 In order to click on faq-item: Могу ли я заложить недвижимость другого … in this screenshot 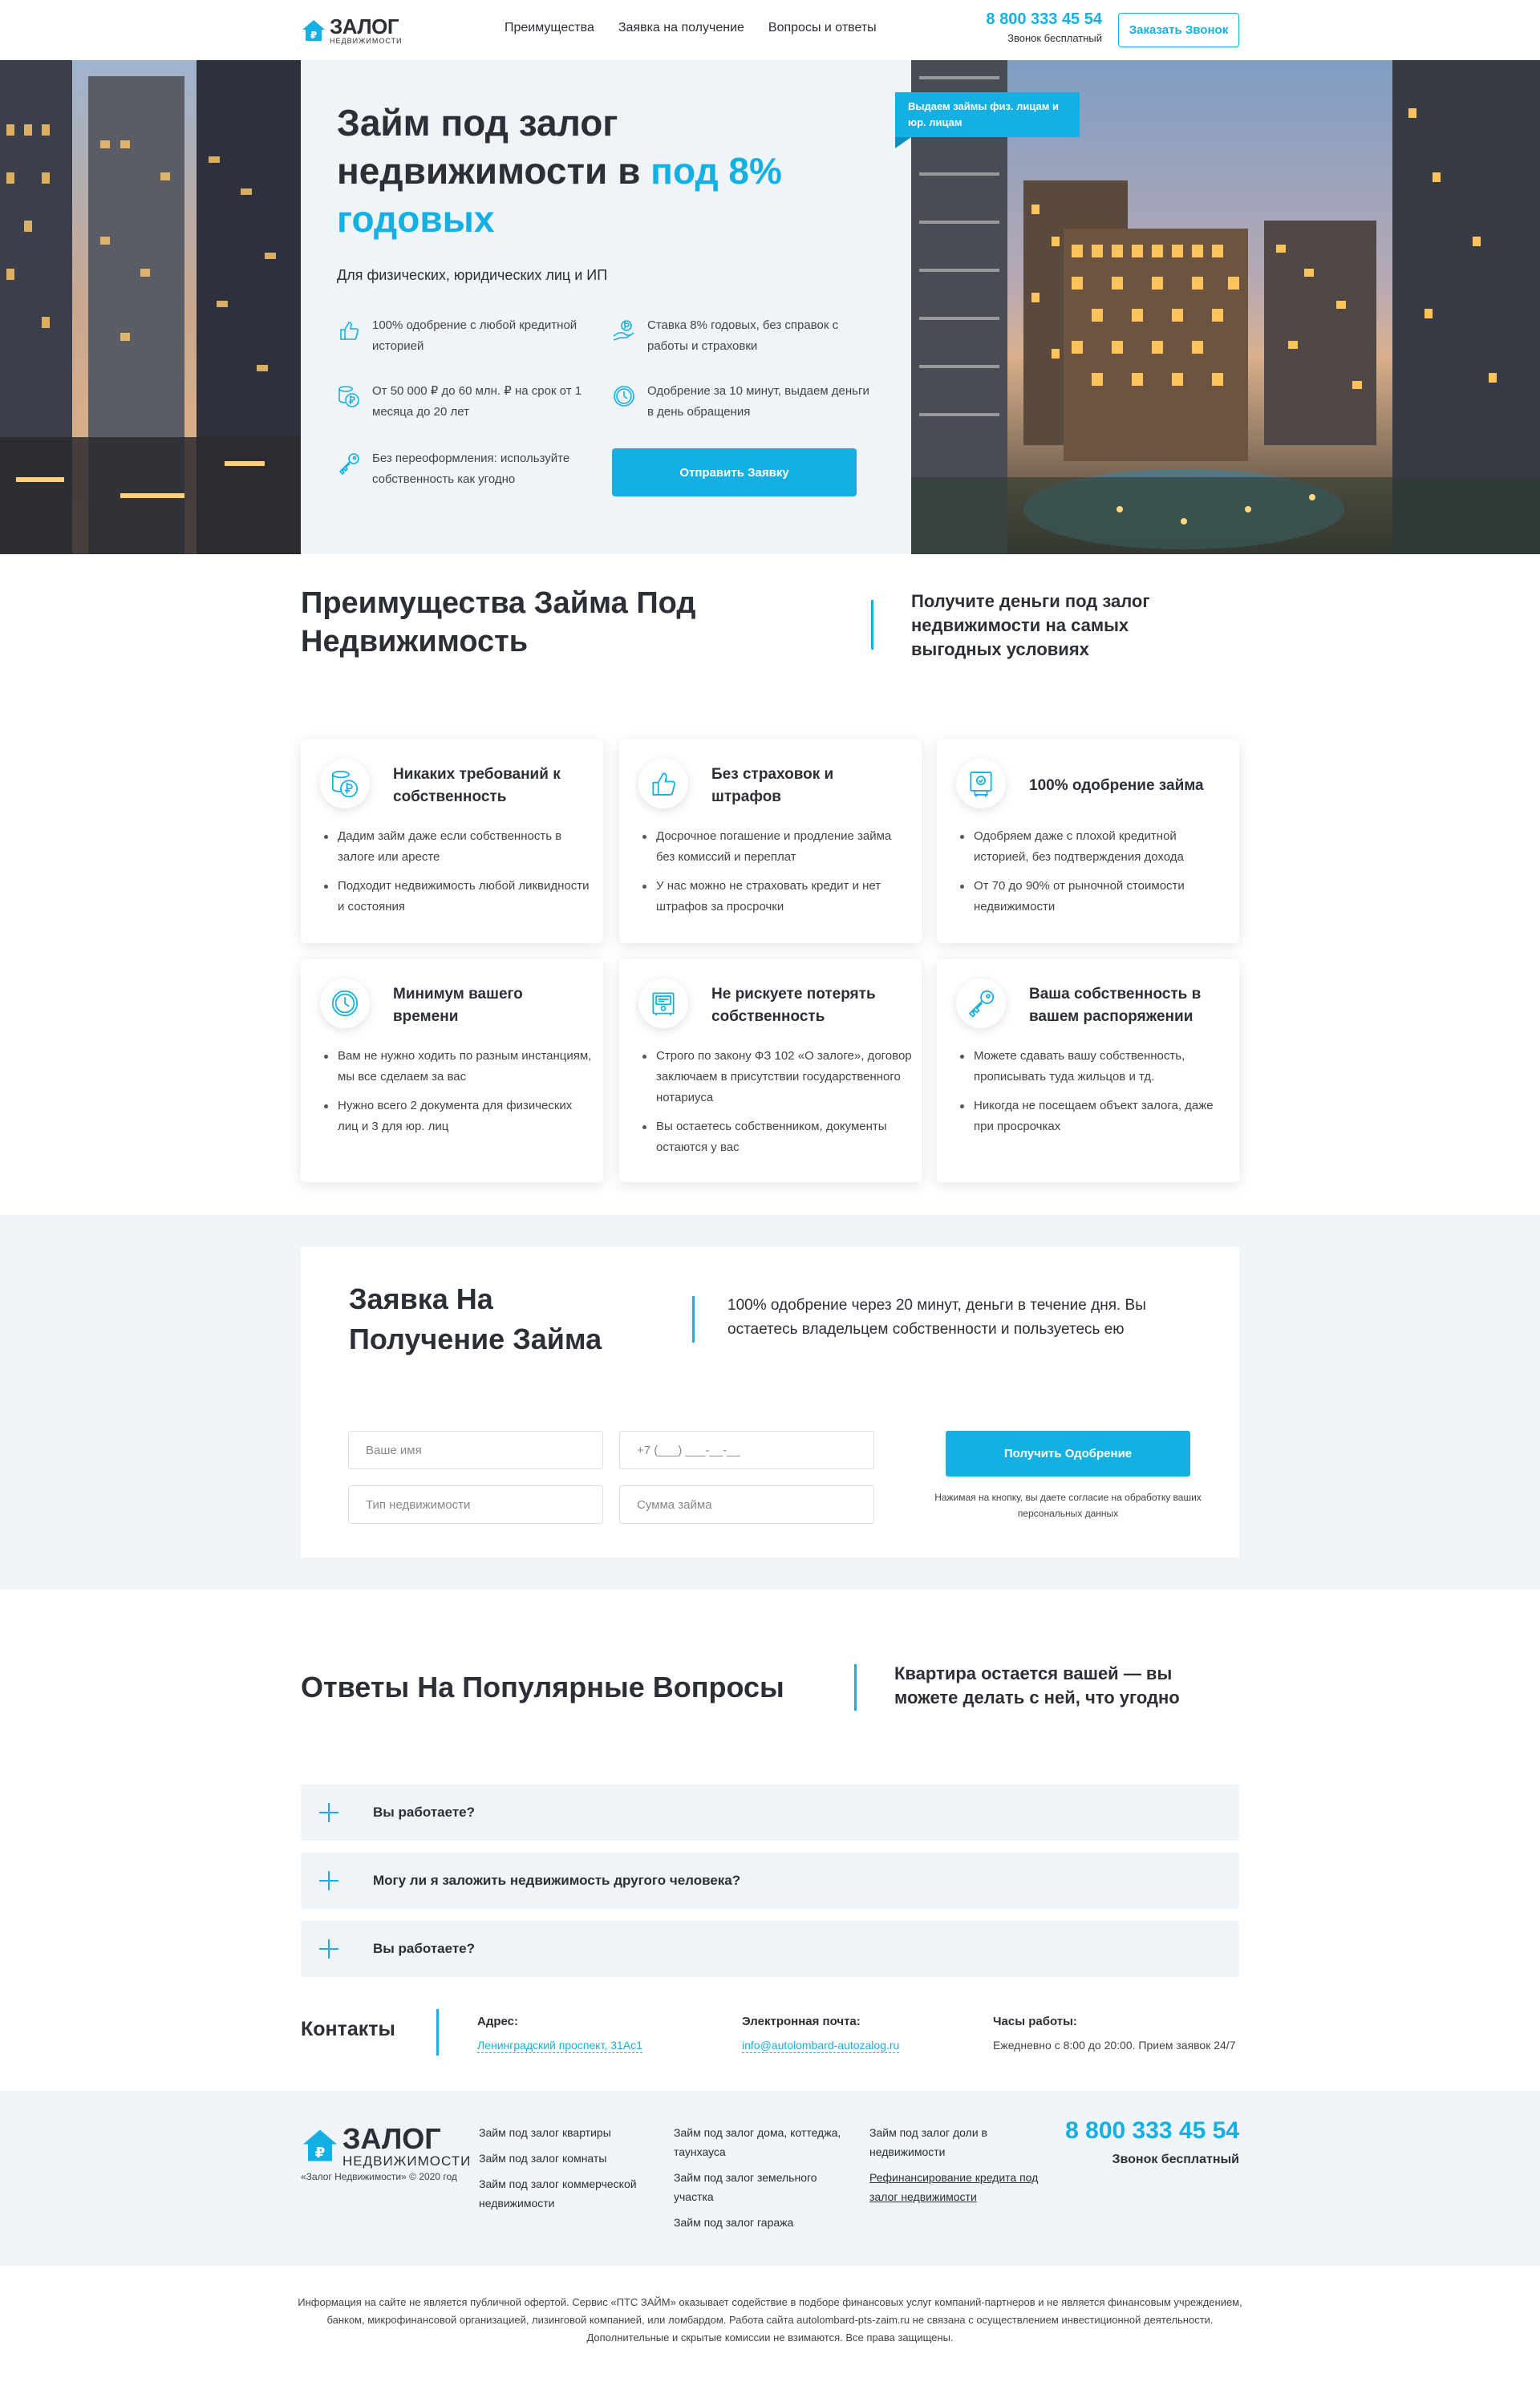, I will do `click(770, 1881)`.